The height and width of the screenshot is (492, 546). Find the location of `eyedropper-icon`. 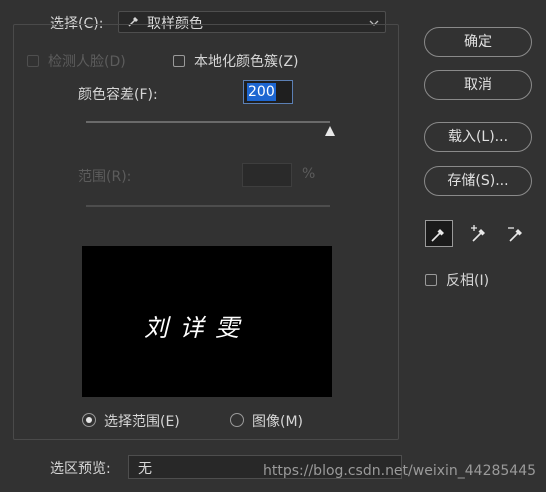

eyedropper-icon is located at coordinates (437, 235).